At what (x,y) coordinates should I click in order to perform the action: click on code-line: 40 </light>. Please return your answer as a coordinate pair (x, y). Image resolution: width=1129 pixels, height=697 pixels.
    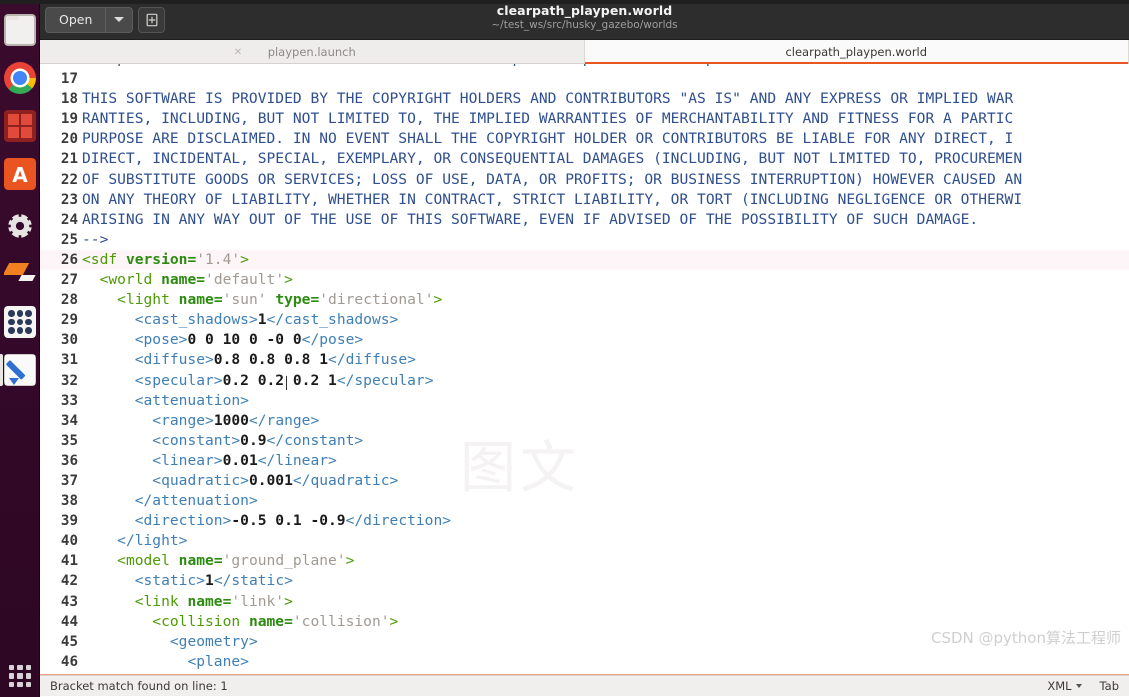
    Looking at the image, I should click on (584, 541).